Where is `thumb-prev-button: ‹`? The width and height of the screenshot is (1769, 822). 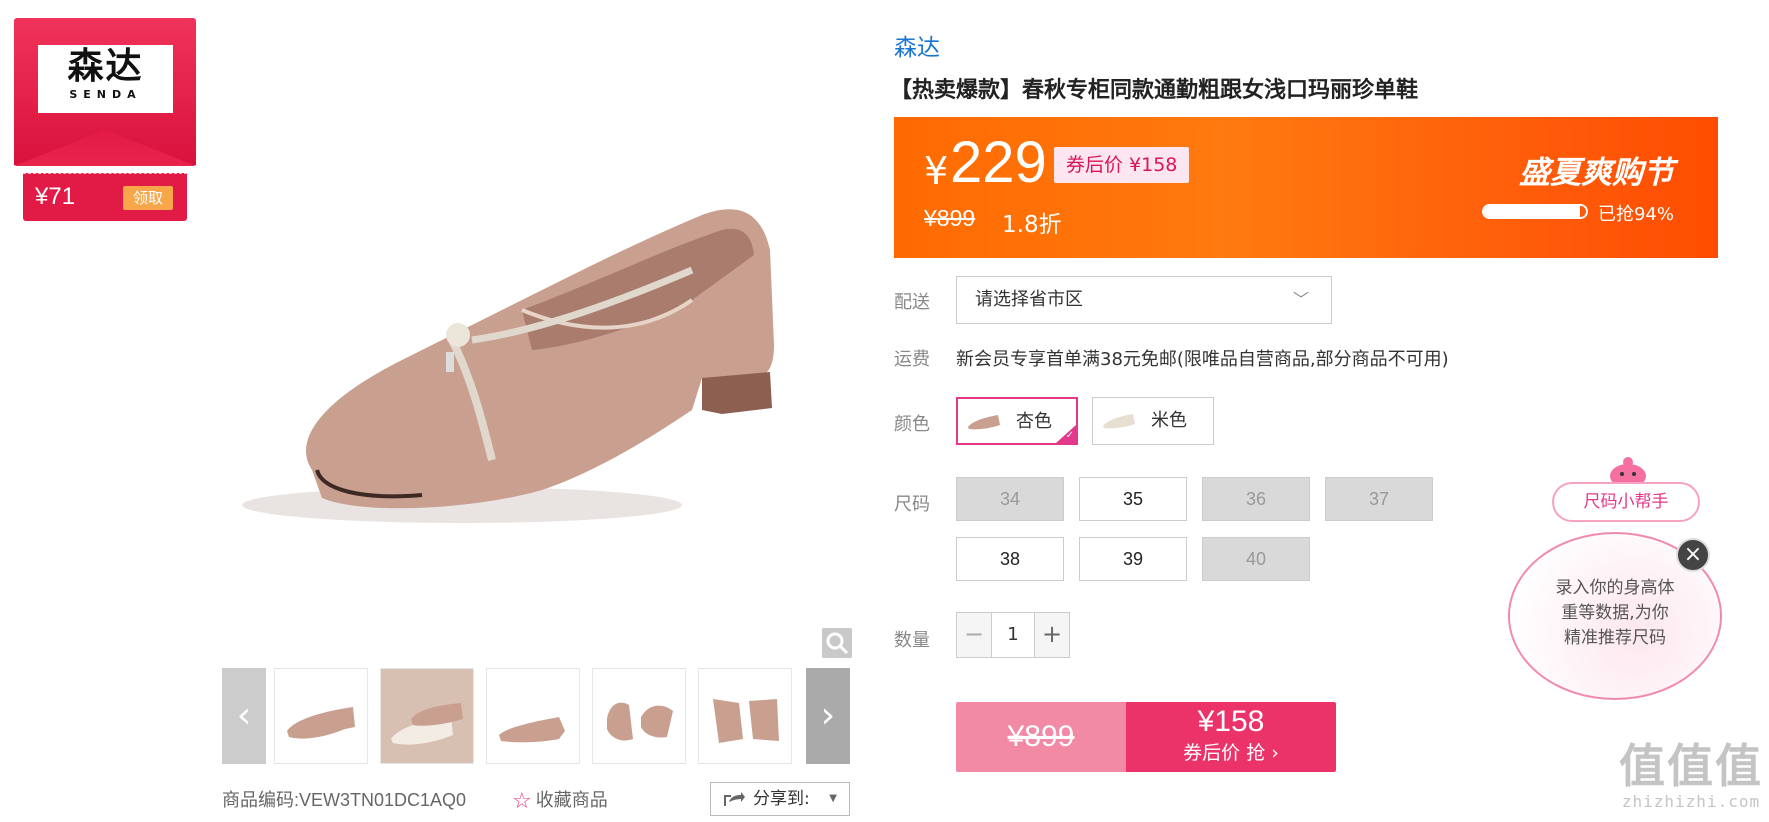
thumb-prev-button: ‹ is located at coordinates (244, 716).